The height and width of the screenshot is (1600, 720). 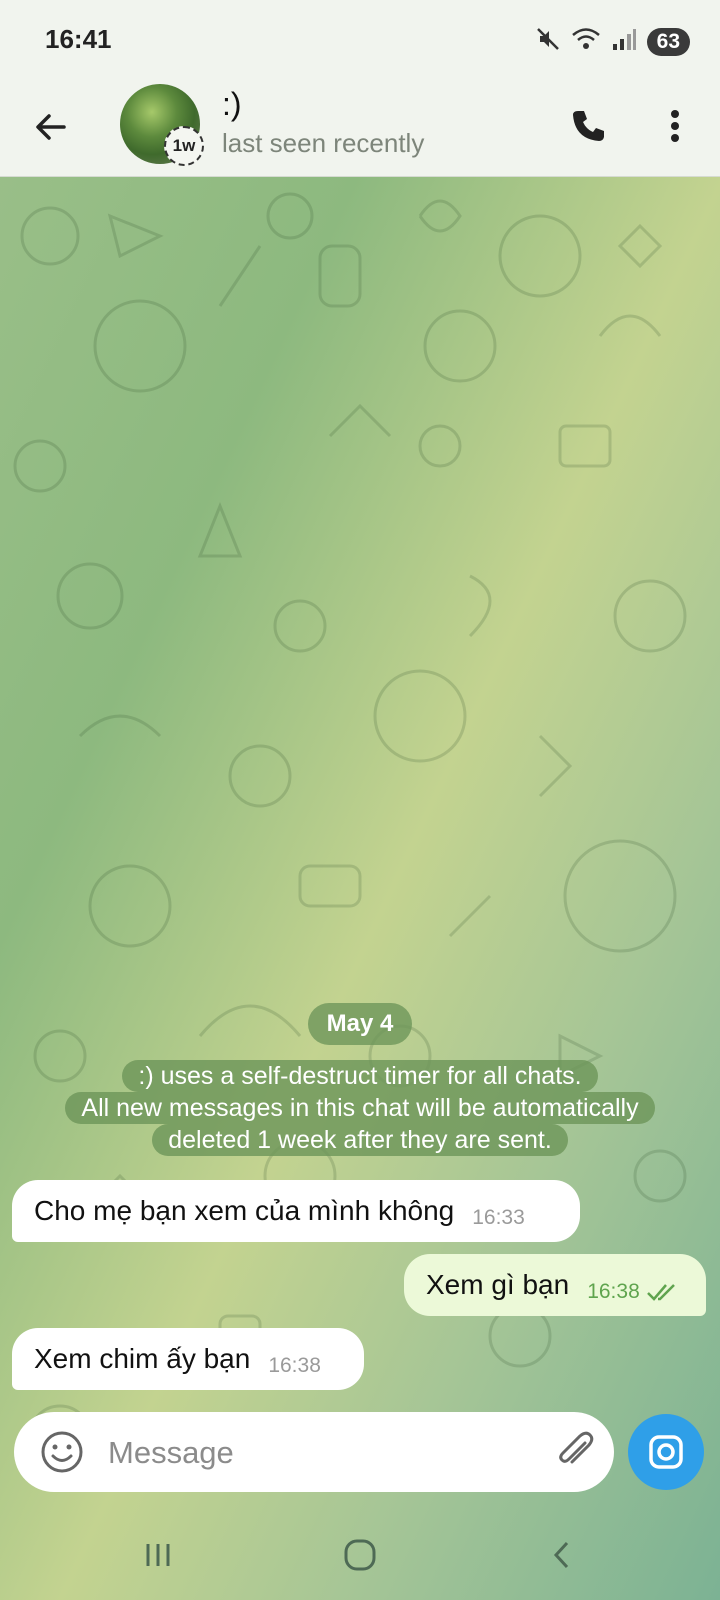 I want to click on message-bubble-outgoing: Xem gì bạn 16:38, so click(x=555, y=1285).